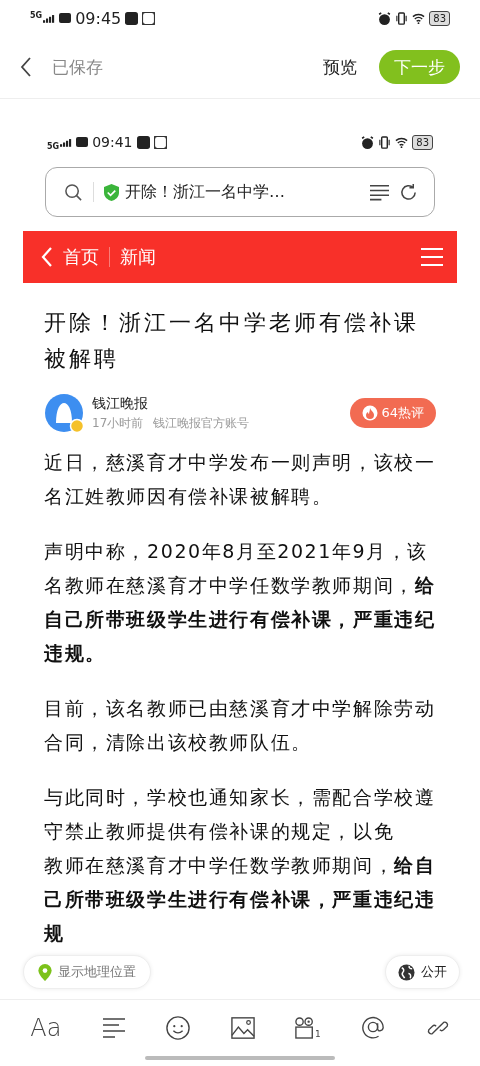 This screenshot has width=480, height=1066. I want to click on menu-lines-icon, so click(379, 192).